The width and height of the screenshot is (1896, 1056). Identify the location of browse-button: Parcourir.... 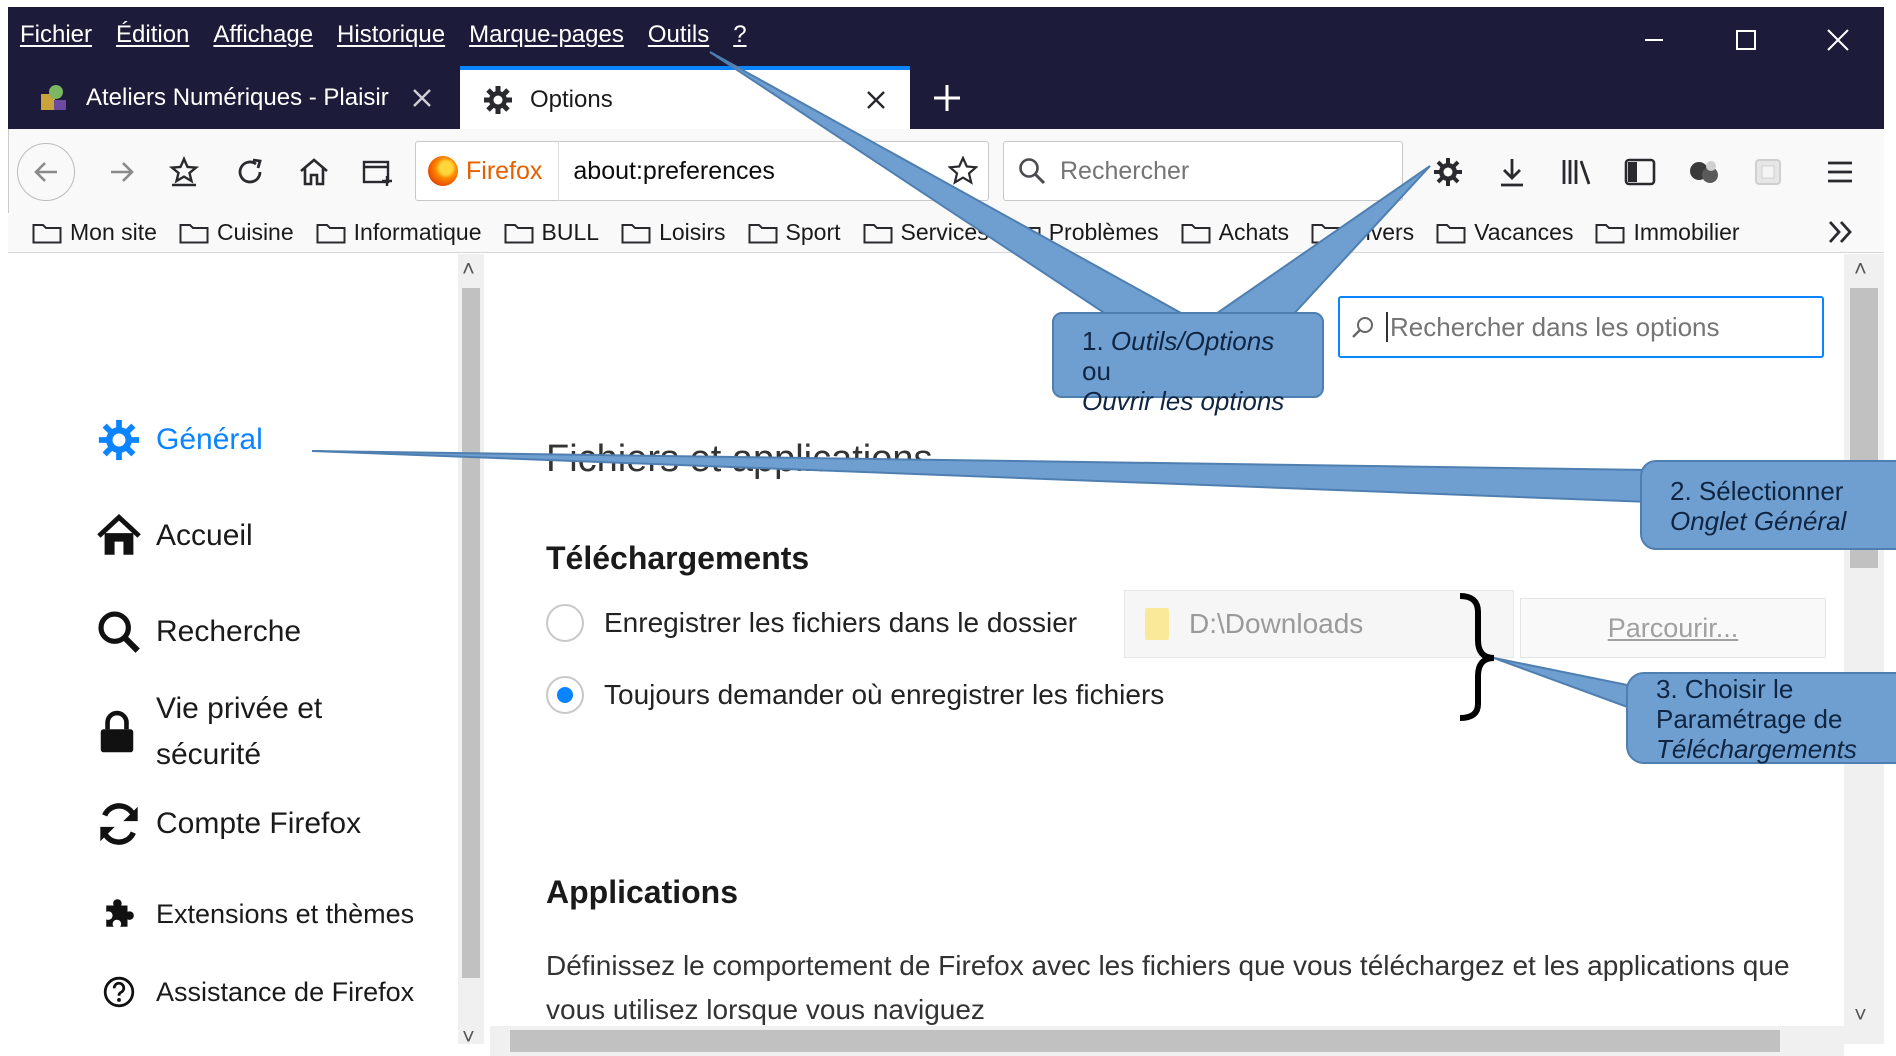
(1673, 628).